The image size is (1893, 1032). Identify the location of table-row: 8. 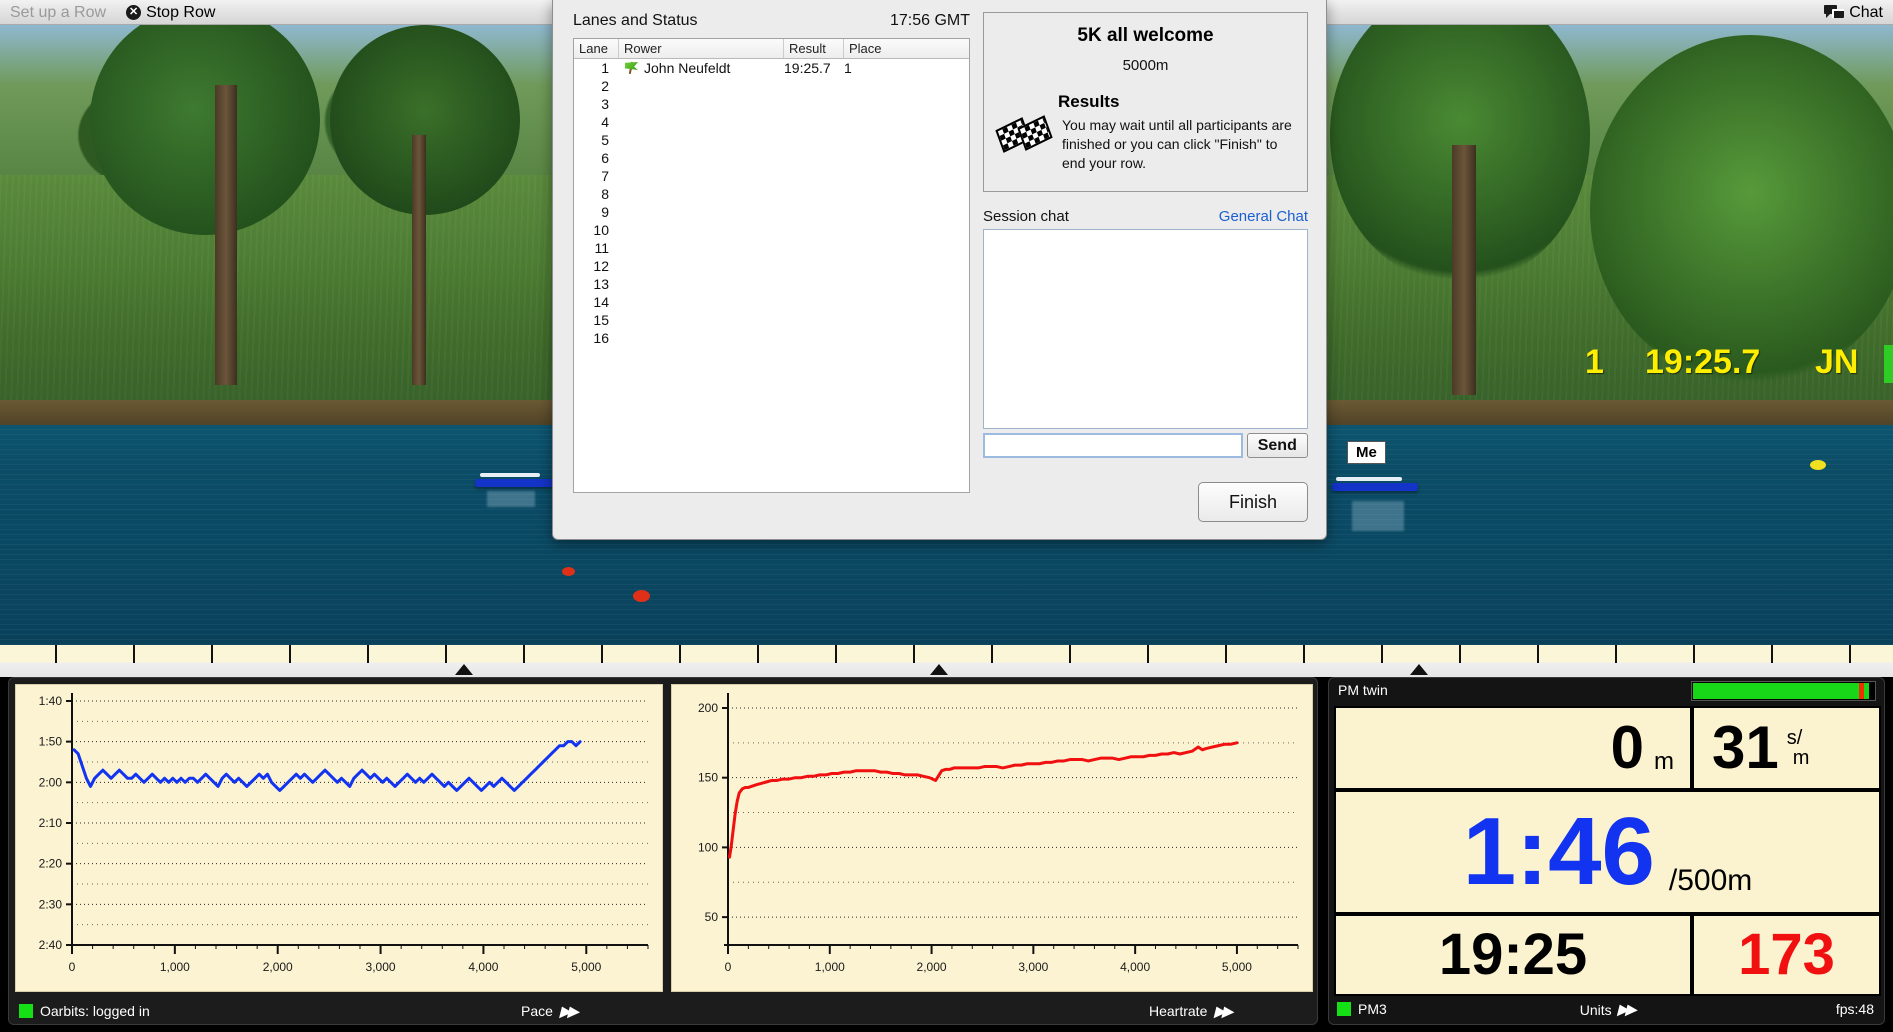
(771, 194).